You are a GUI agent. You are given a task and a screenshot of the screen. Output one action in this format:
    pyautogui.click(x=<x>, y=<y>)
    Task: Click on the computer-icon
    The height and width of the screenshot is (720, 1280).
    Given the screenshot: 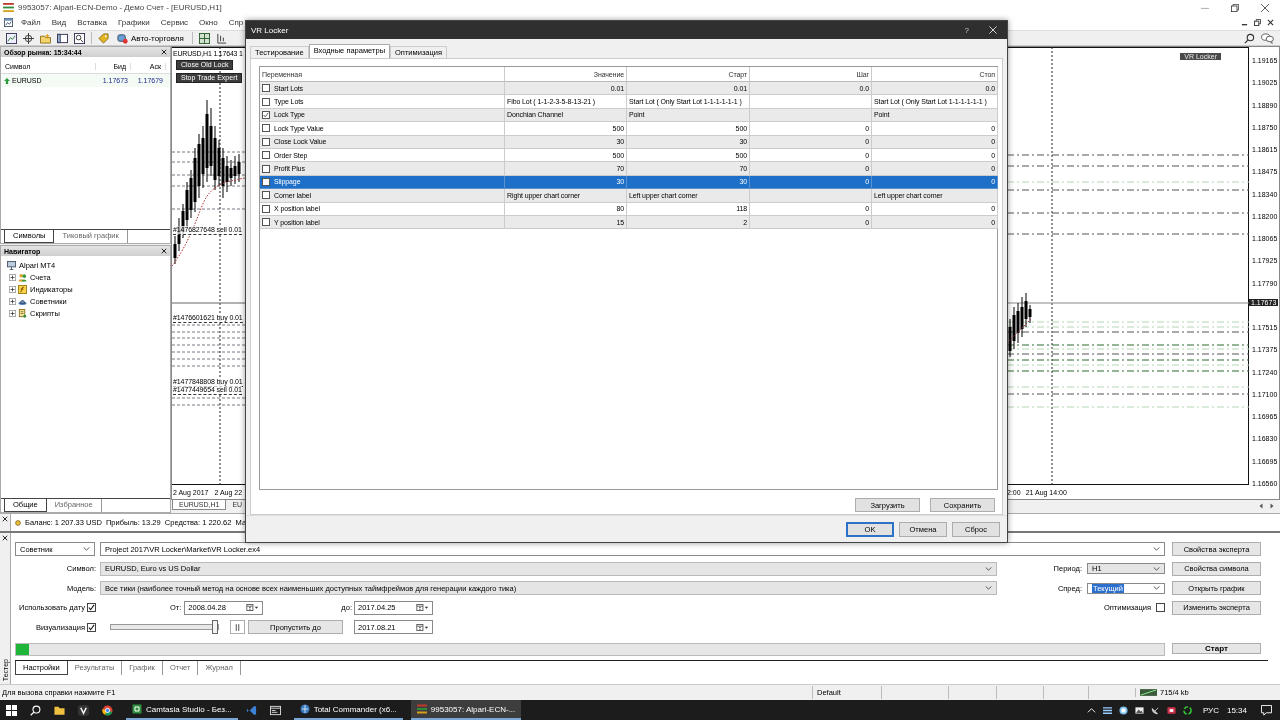 What is the action you would take?
    pyautogui.click(x=11, y=265)
    